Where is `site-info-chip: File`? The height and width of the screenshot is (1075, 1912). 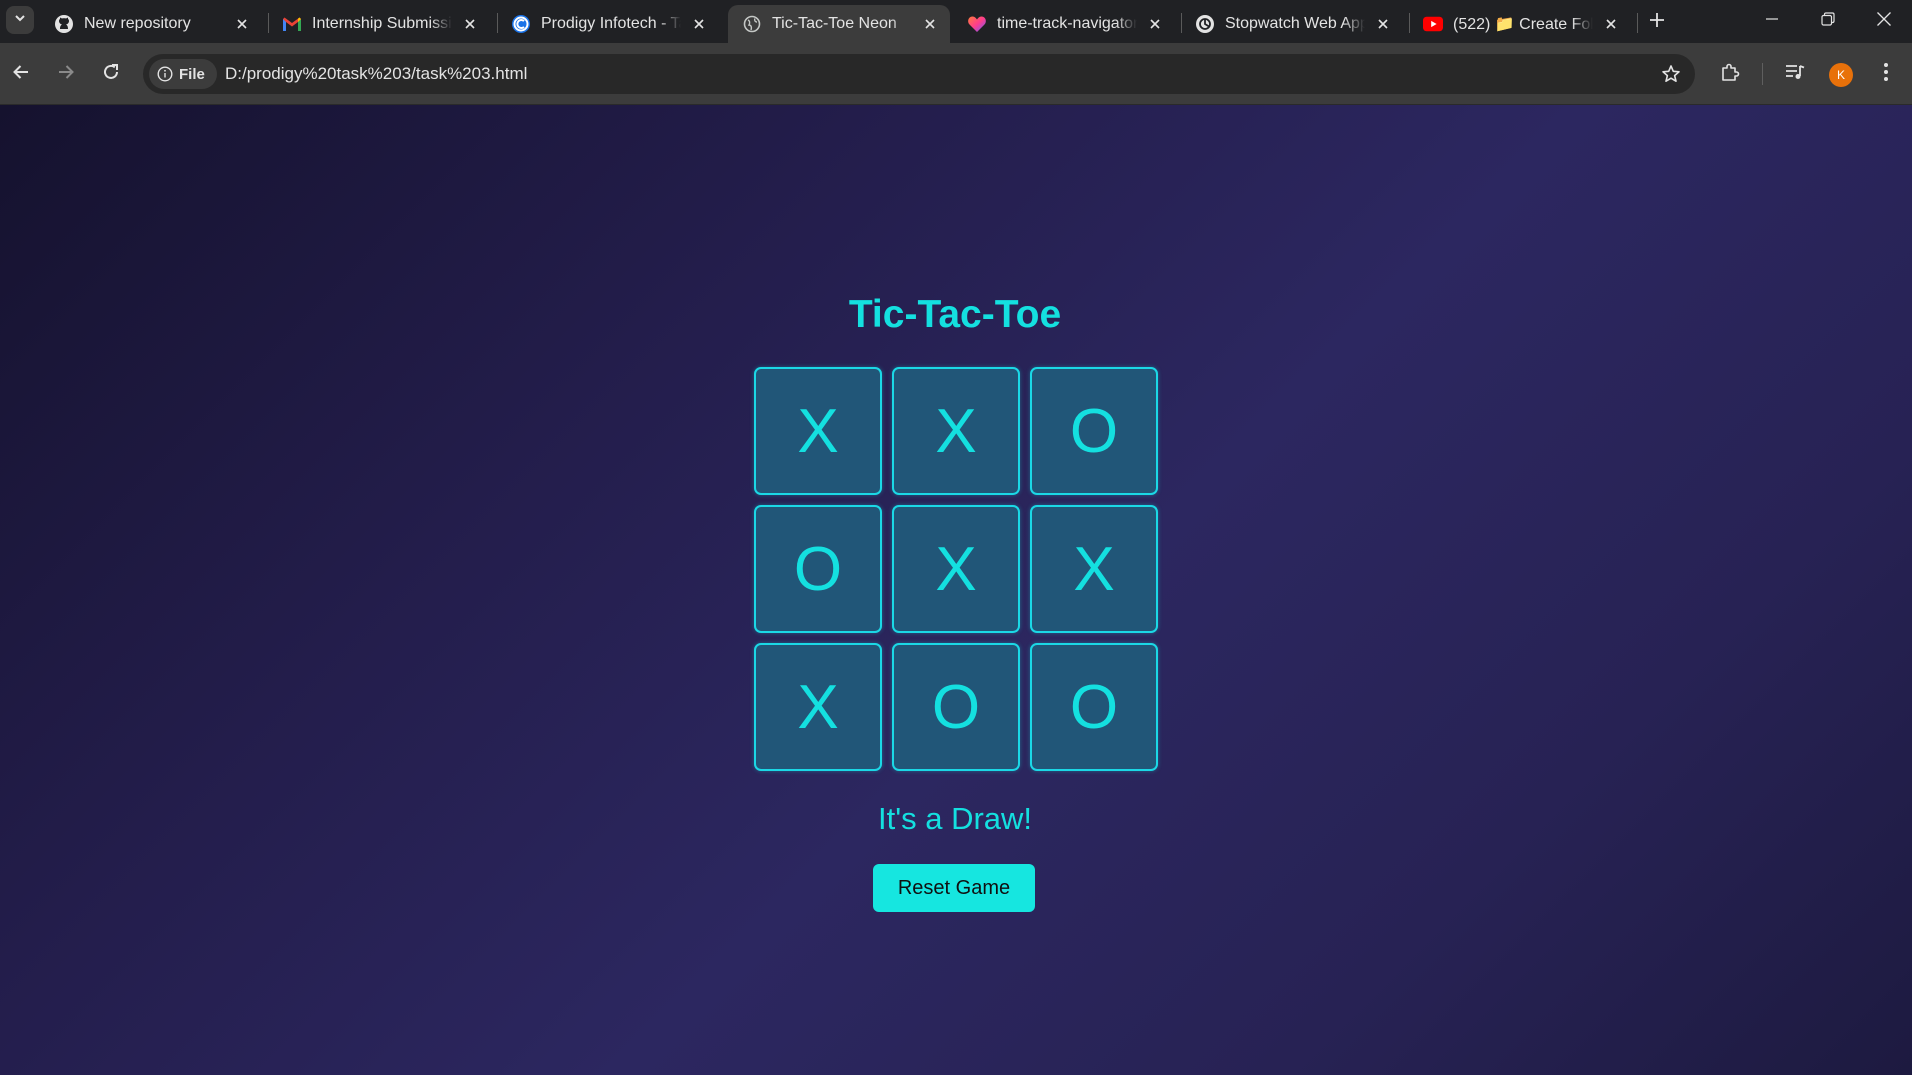 site-info-chip: File is located at coordinates (183, 74).